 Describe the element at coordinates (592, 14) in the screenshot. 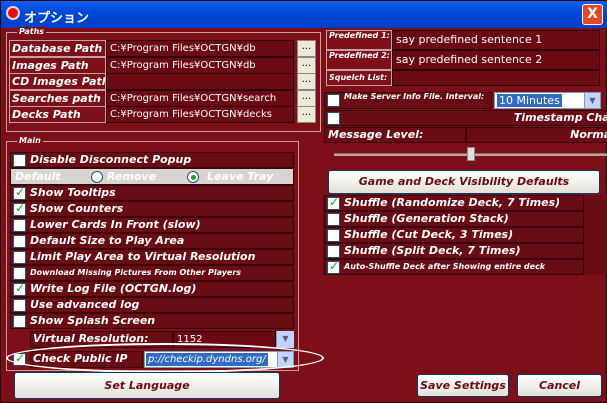

I see `close-button: X` at that location.